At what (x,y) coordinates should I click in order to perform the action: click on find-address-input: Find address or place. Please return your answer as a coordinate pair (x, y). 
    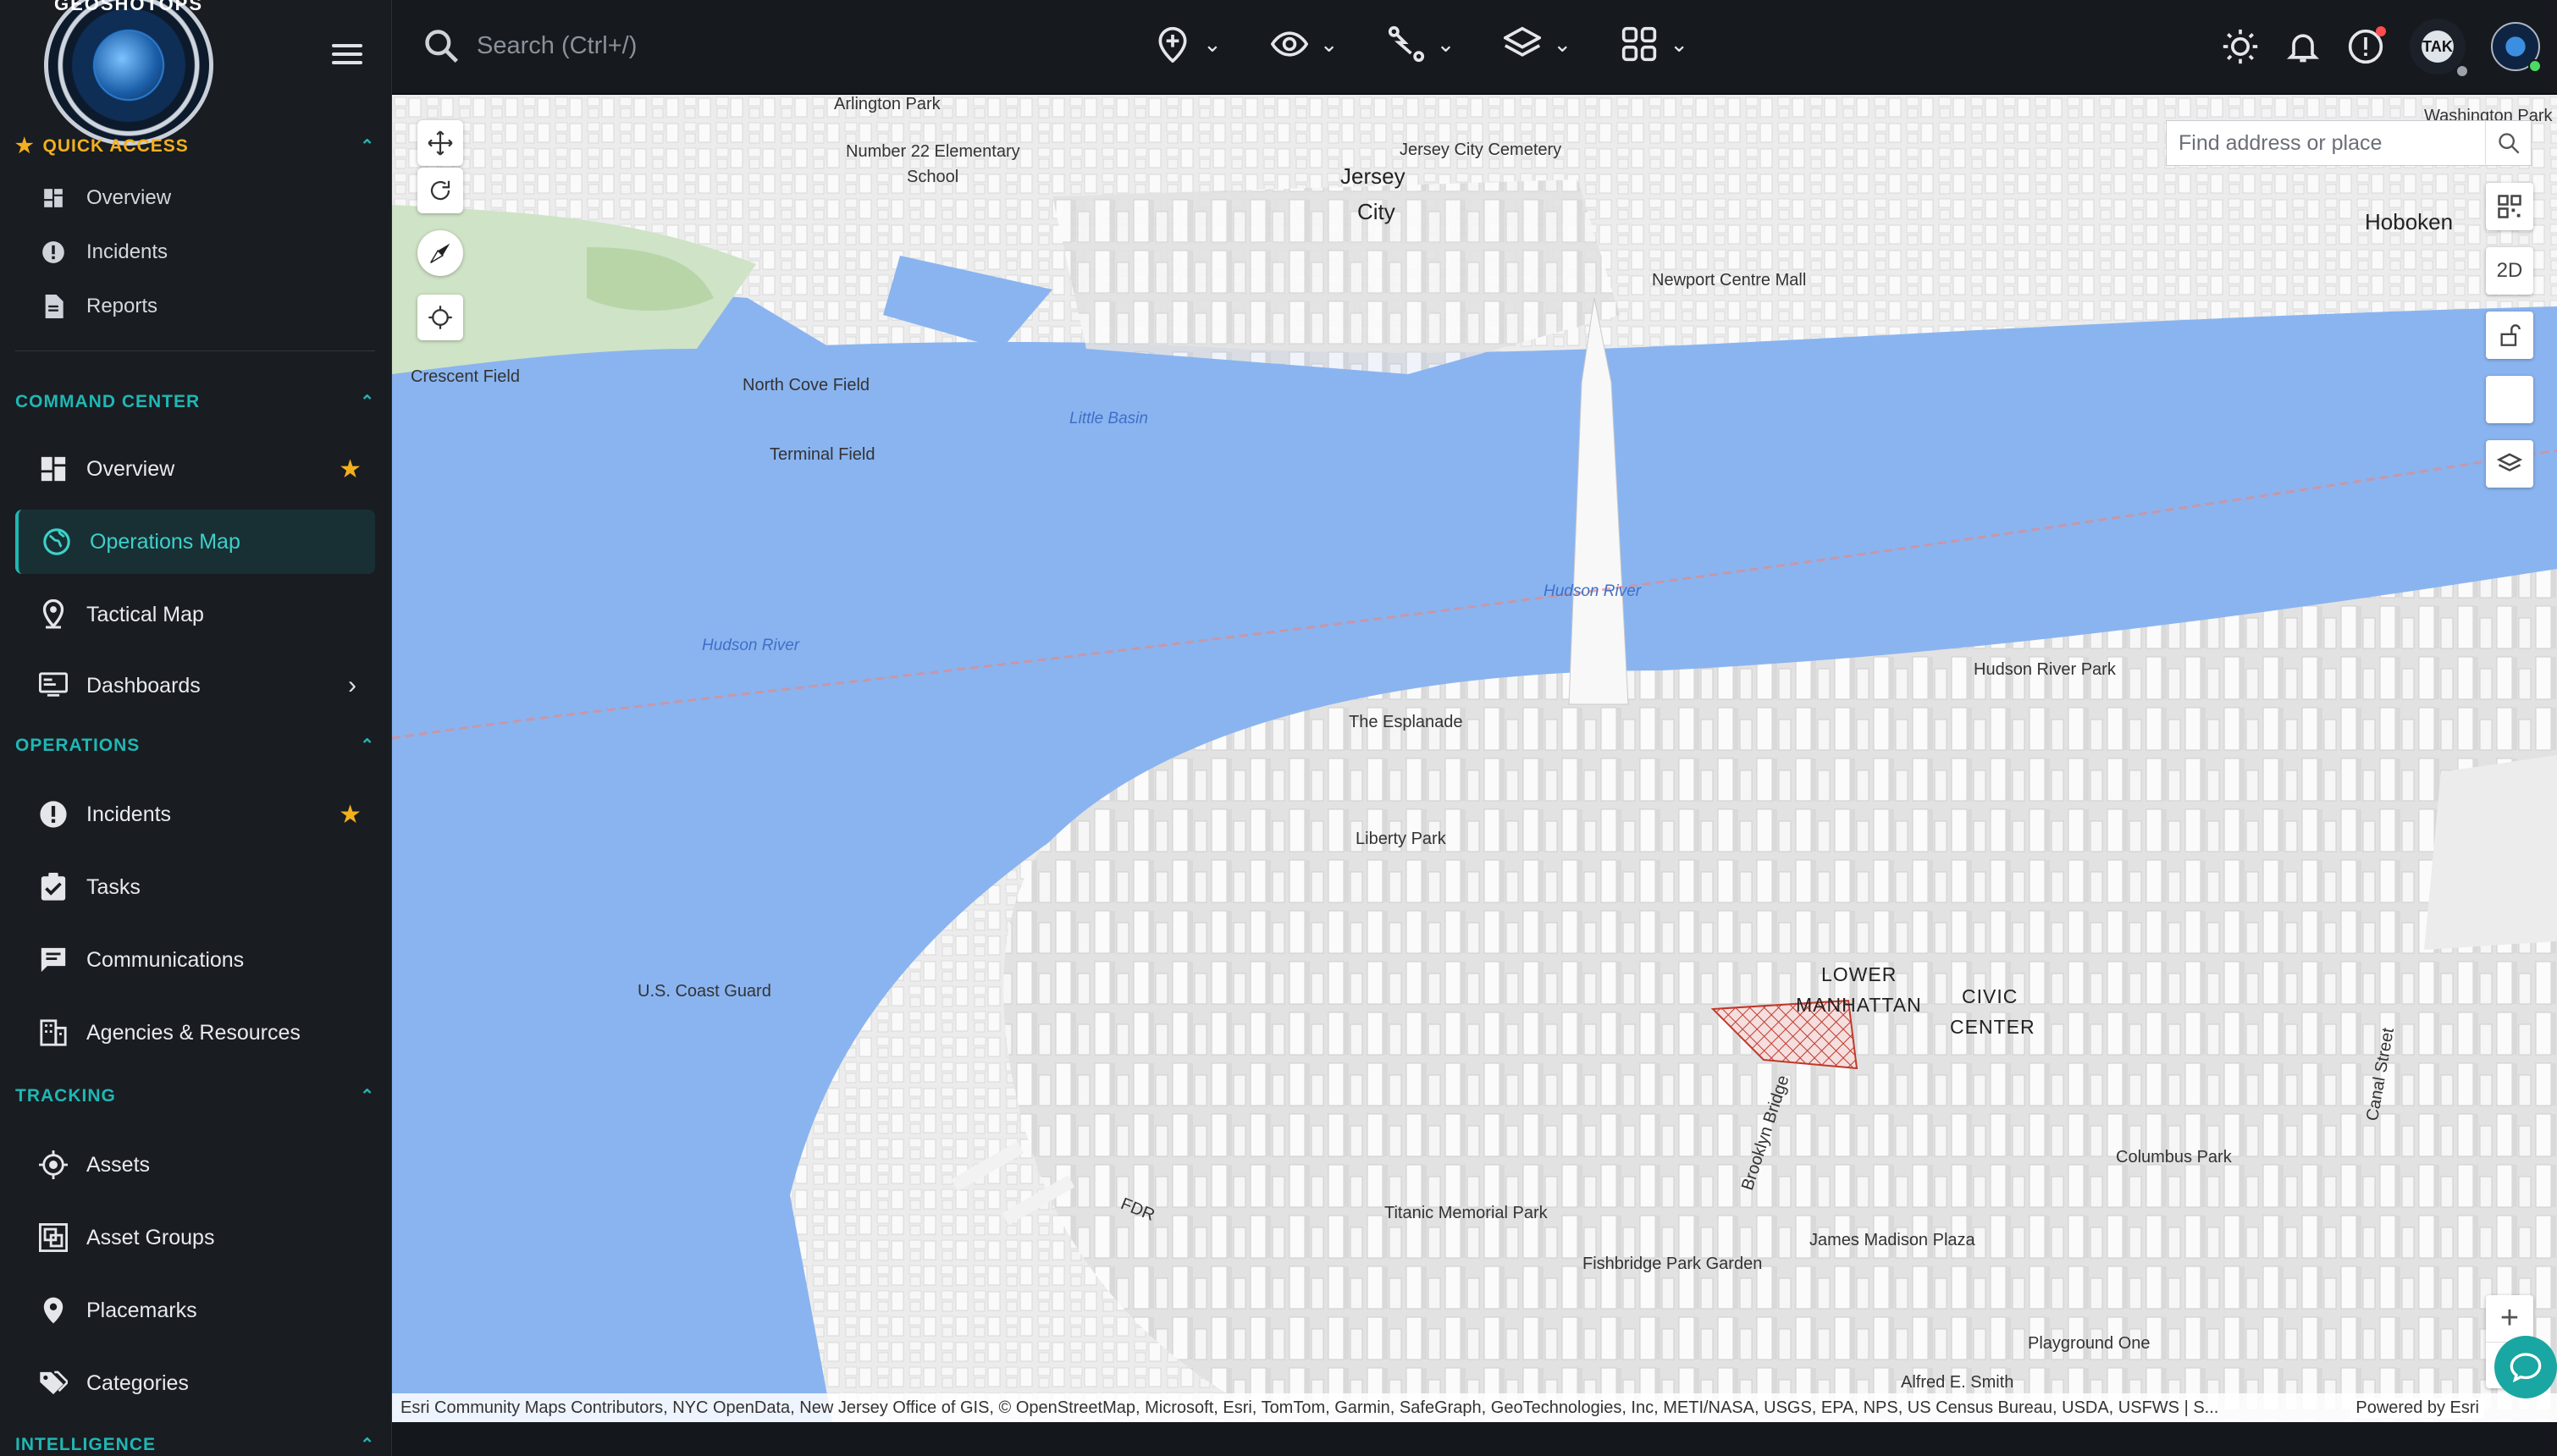
    Looking at the image, I should click on (2349, 143).